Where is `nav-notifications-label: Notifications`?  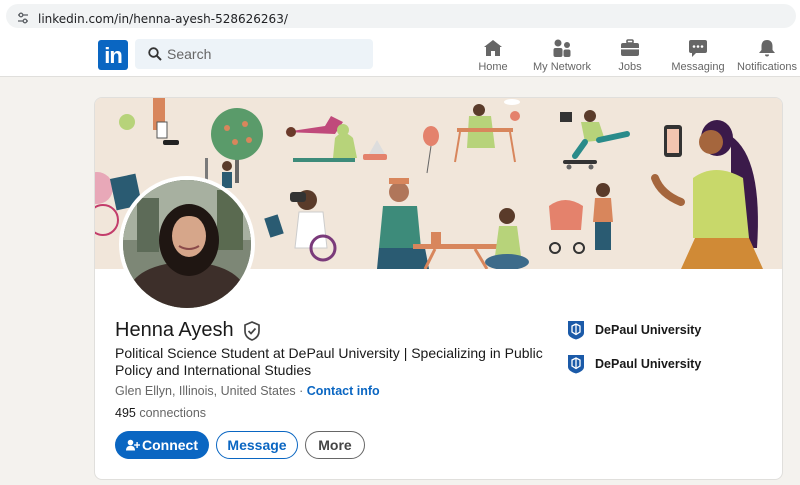 nav-notifications-label: Notifications is located at coordinates (767, 67).